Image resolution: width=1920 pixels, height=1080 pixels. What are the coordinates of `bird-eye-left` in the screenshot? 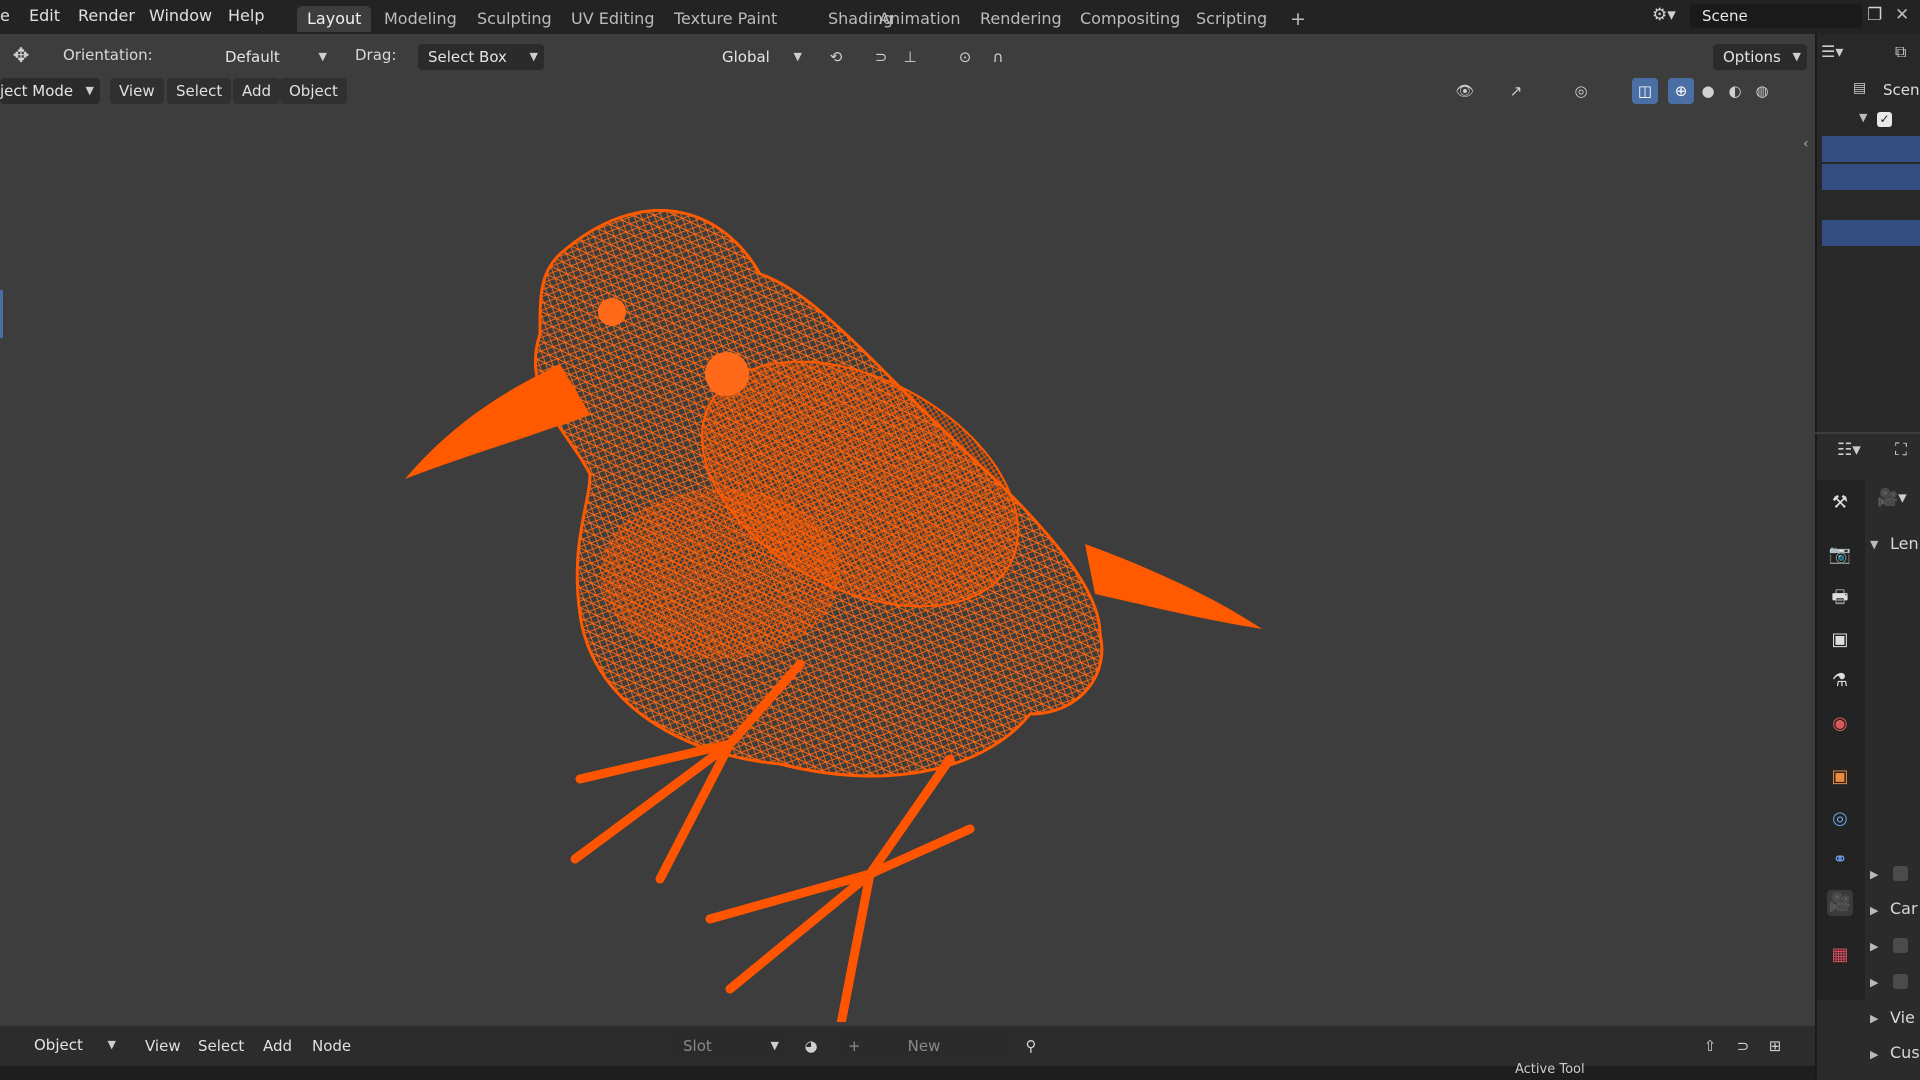 It's located at (612, 312).